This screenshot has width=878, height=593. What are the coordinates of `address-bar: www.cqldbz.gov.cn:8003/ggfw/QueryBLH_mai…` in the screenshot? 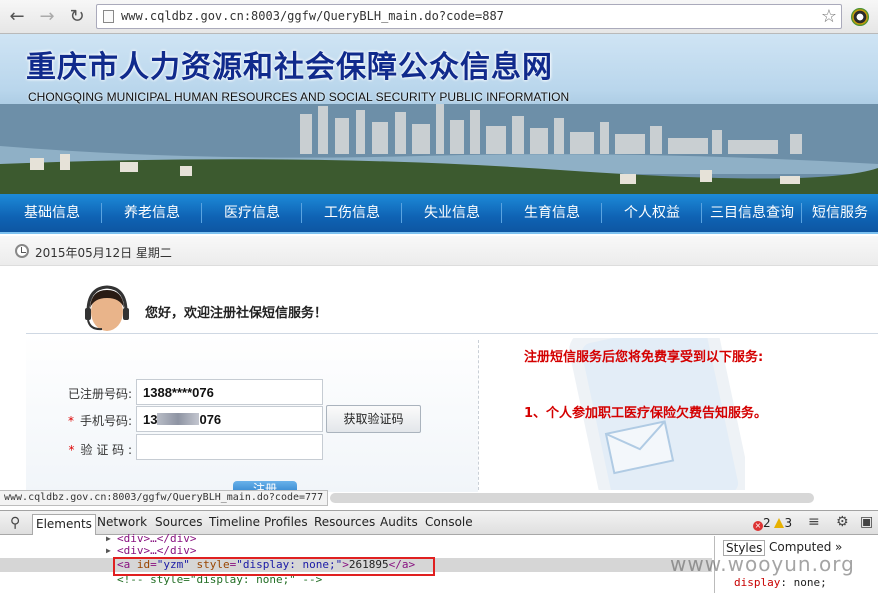 It's located at (469, 16).